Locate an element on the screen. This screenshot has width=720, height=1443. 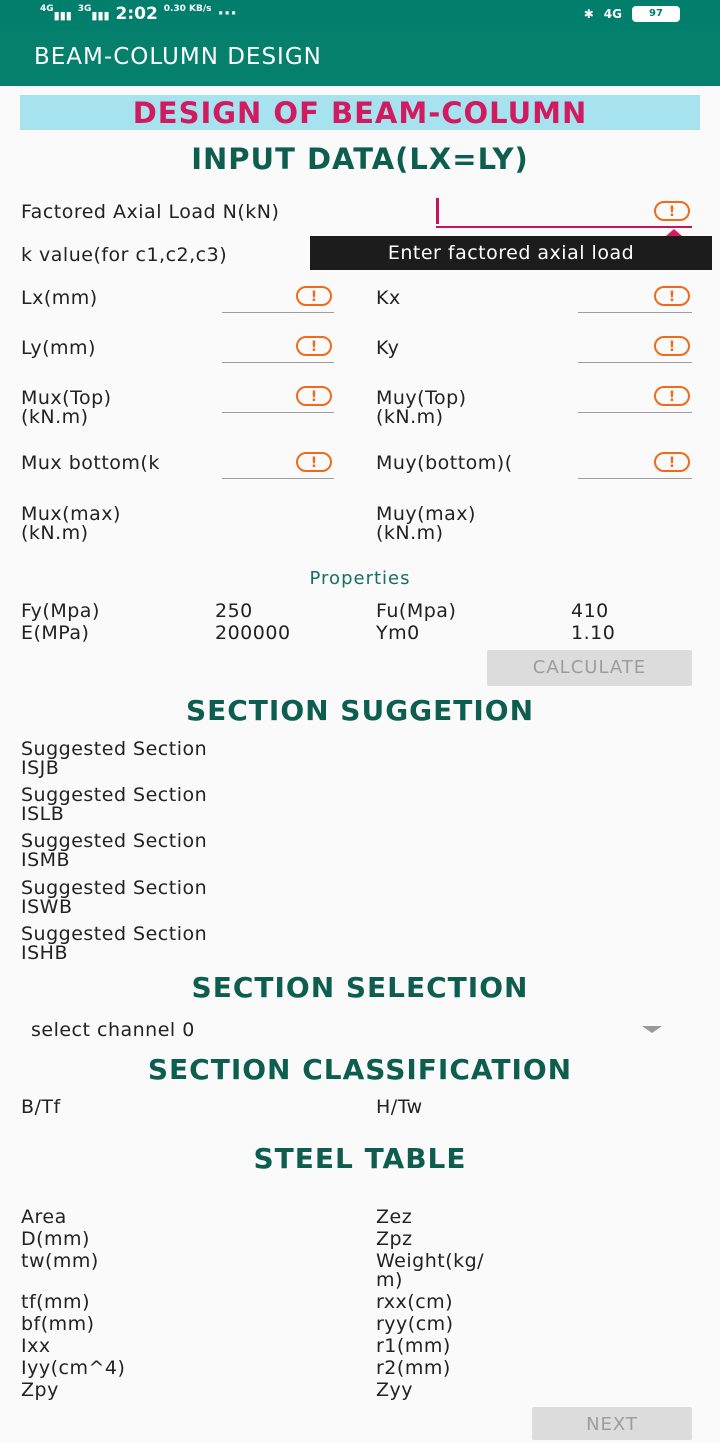
status-left: 4G▮▮▮ 3G▮▮▮ 2:02 0.30 KB/s ··· is located at coordinates (138, 14).